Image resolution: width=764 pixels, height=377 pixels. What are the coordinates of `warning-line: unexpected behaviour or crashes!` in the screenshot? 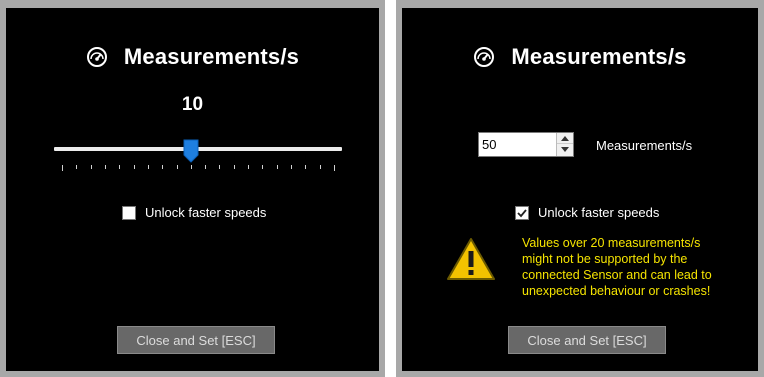 It's located at (616, 291).